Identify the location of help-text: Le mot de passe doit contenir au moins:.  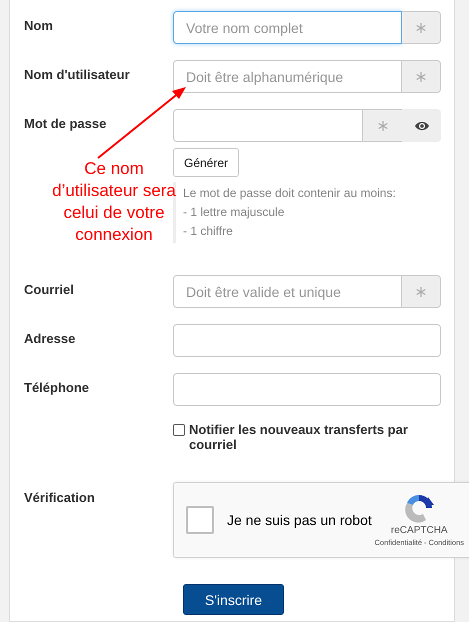
(289, 193).